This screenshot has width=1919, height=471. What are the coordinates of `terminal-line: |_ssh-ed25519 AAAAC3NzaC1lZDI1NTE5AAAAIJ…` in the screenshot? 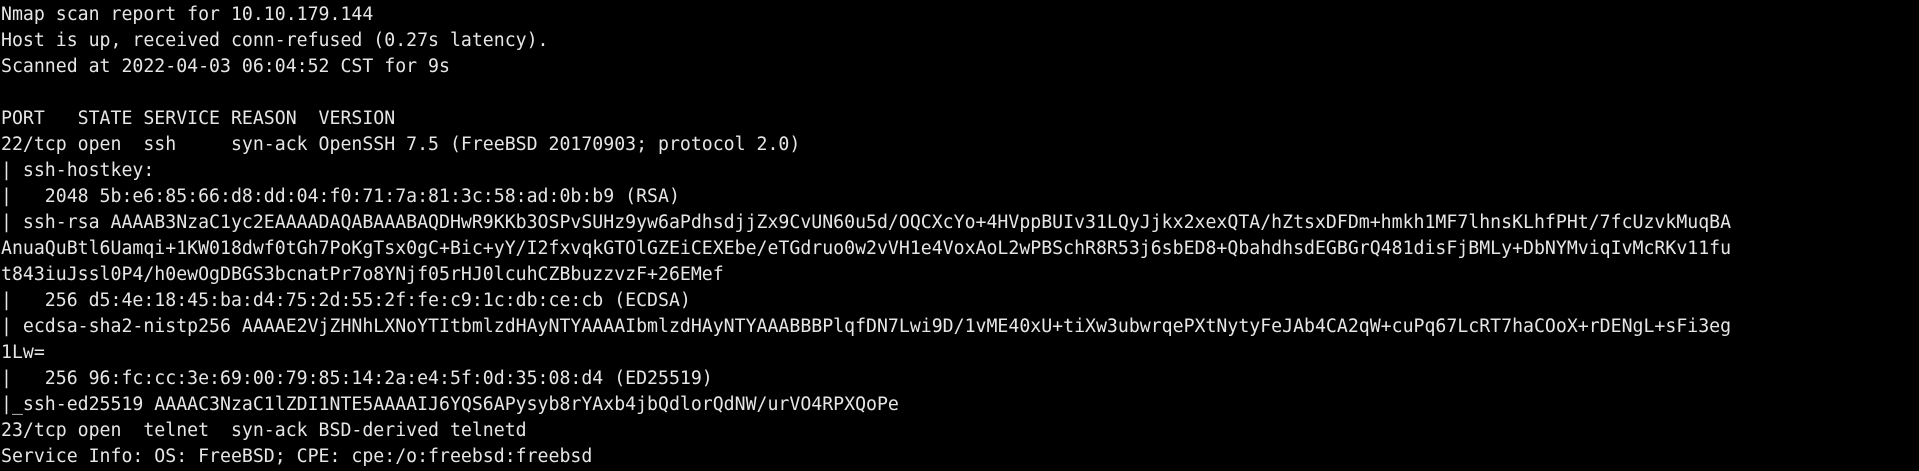 It's located at (450, 404).